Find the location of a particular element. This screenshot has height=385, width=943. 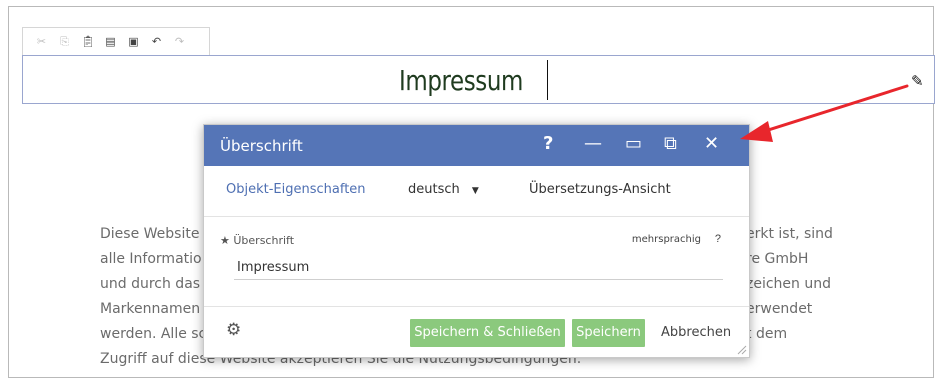

minimize-icon: — is located at coordinates (593, 143).